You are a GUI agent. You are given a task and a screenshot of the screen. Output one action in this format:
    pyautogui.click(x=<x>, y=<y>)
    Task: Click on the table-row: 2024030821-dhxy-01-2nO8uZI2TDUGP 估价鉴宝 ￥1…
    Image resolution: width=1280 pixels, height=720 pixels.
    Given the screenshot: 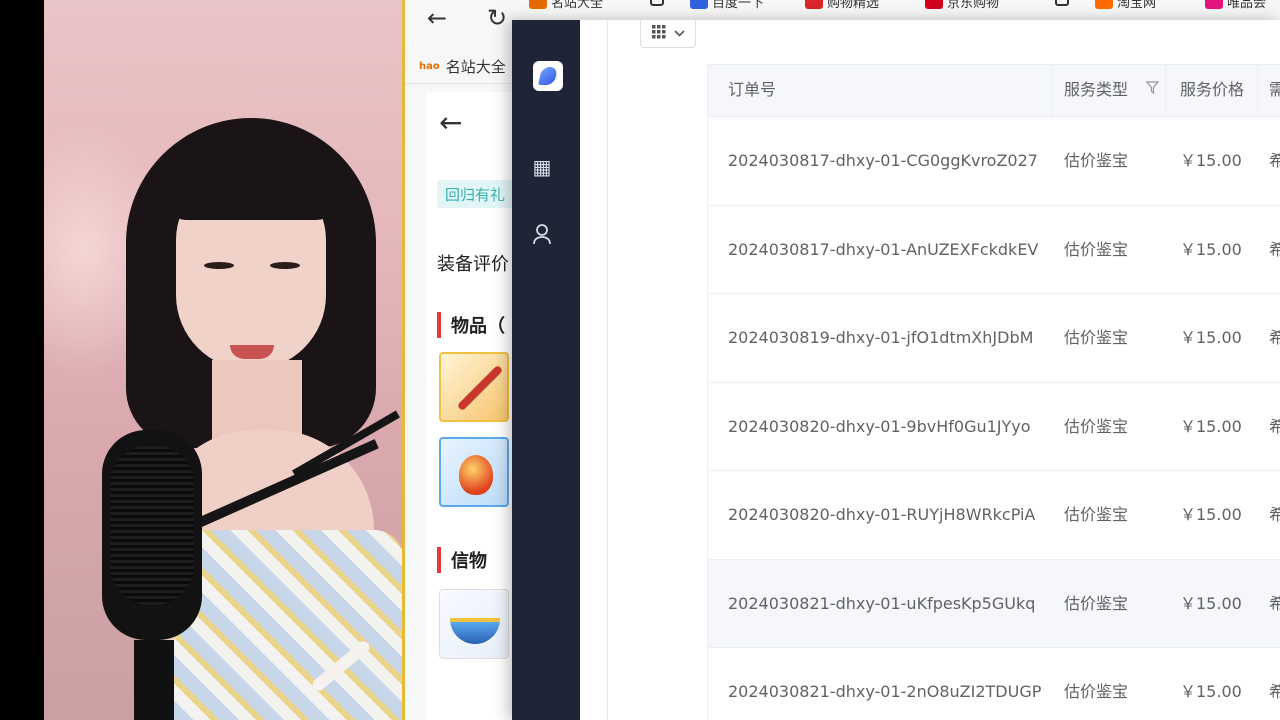 What is the action you would take?
    pyautogui.click(x=994, y=684)
    